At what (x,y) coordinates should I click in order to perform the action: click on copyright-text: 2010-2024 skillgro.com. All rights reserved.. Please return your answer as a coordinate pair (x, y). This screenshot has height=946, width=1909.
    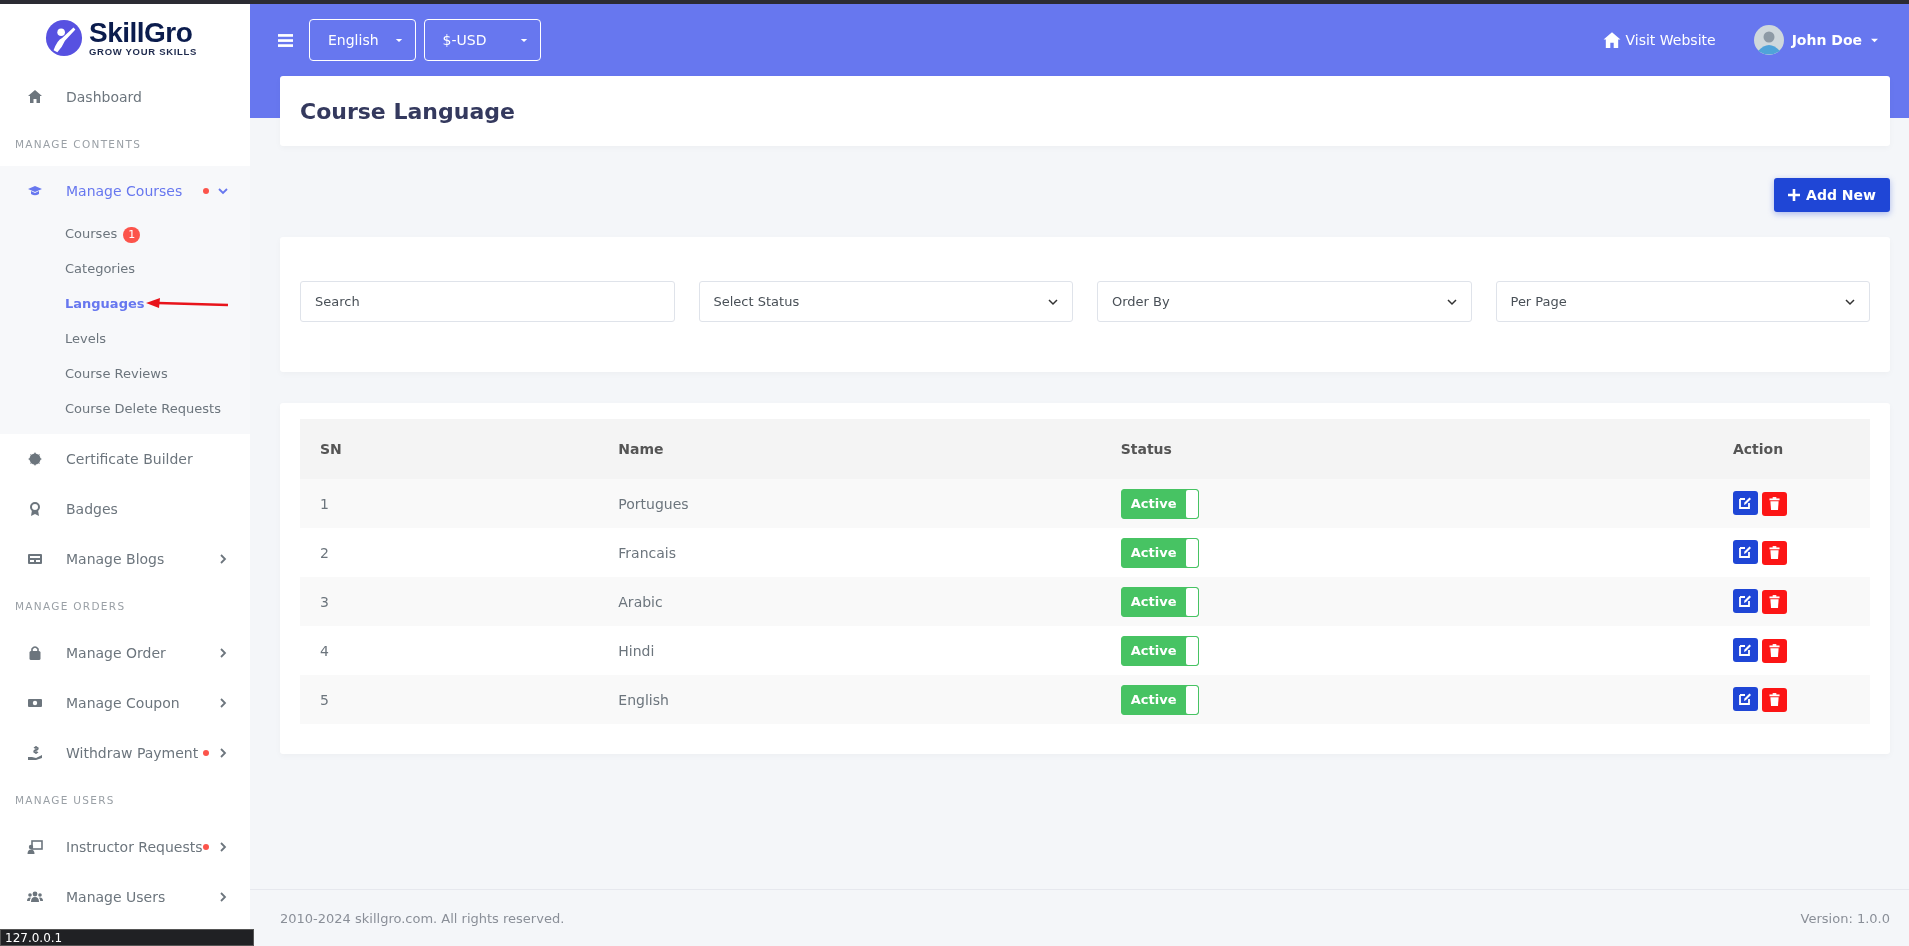
    Looking at the image, I should click on (422, 918).